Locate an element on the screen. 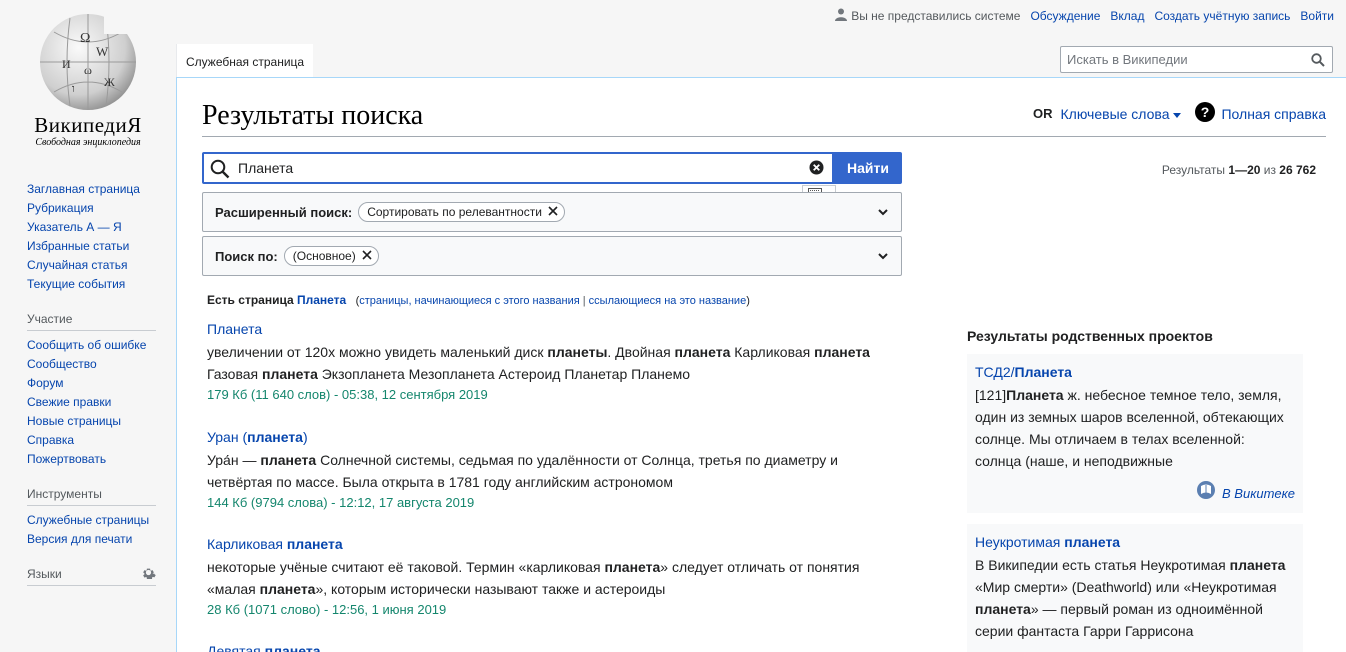  result-title-link: Девятая планета is located at coordinates (263, 647).